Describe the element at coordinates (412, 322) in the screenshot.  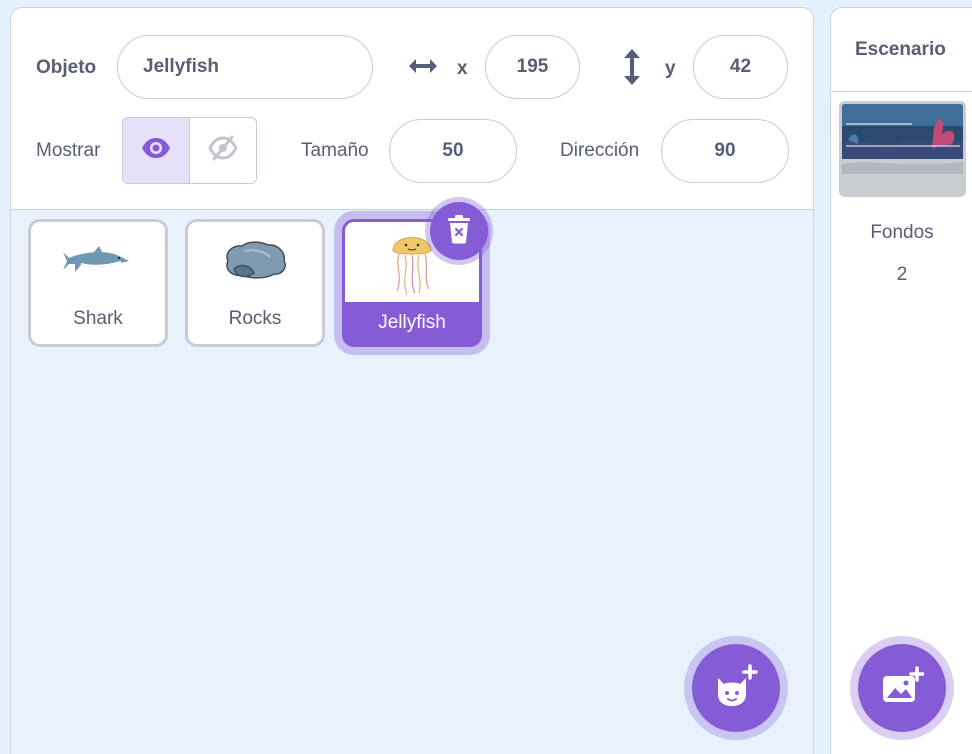
I see `sprite-tile-label: Jellyfish` at that location.